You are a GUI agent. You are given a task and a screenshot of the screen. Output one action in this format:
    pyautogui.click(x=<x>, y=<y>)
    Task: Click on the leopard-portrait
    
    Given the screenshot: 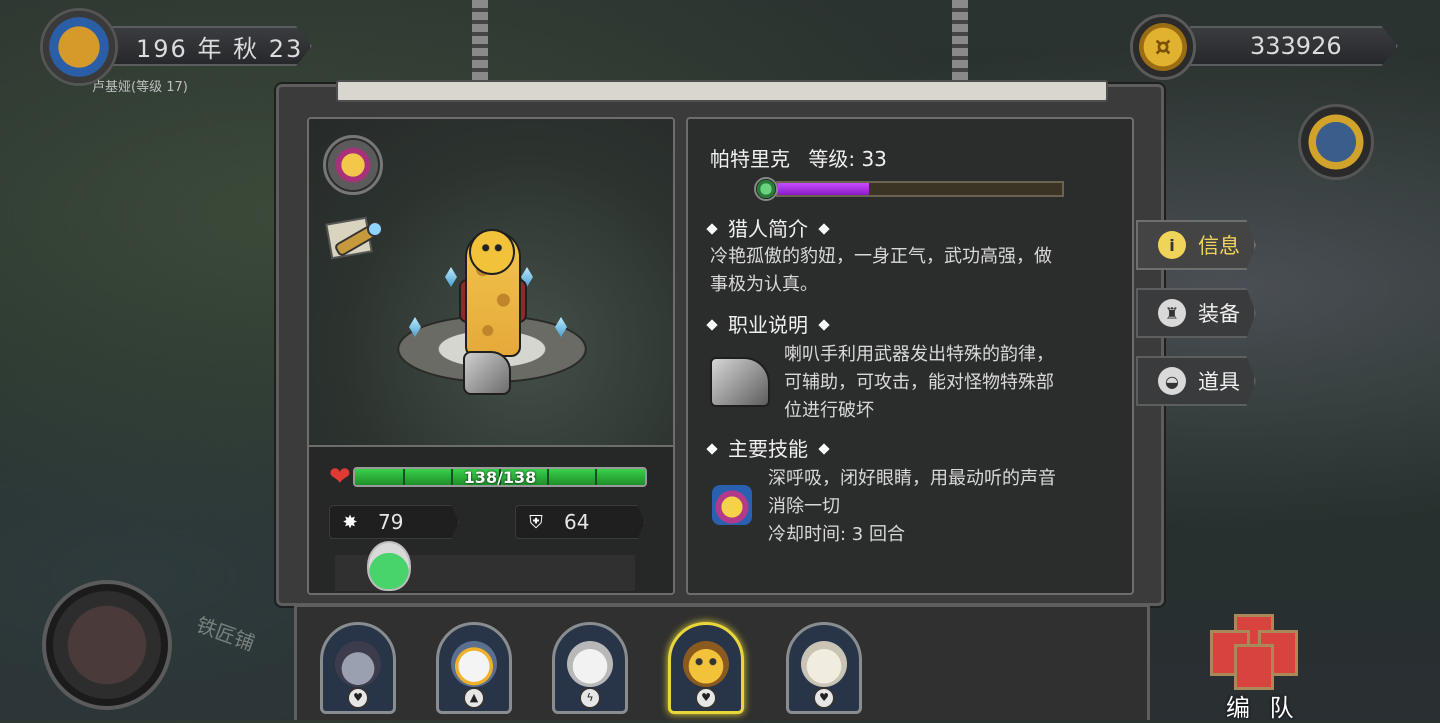 What is the action you would take?
    pyautogui.click(x=706, y=664)
    